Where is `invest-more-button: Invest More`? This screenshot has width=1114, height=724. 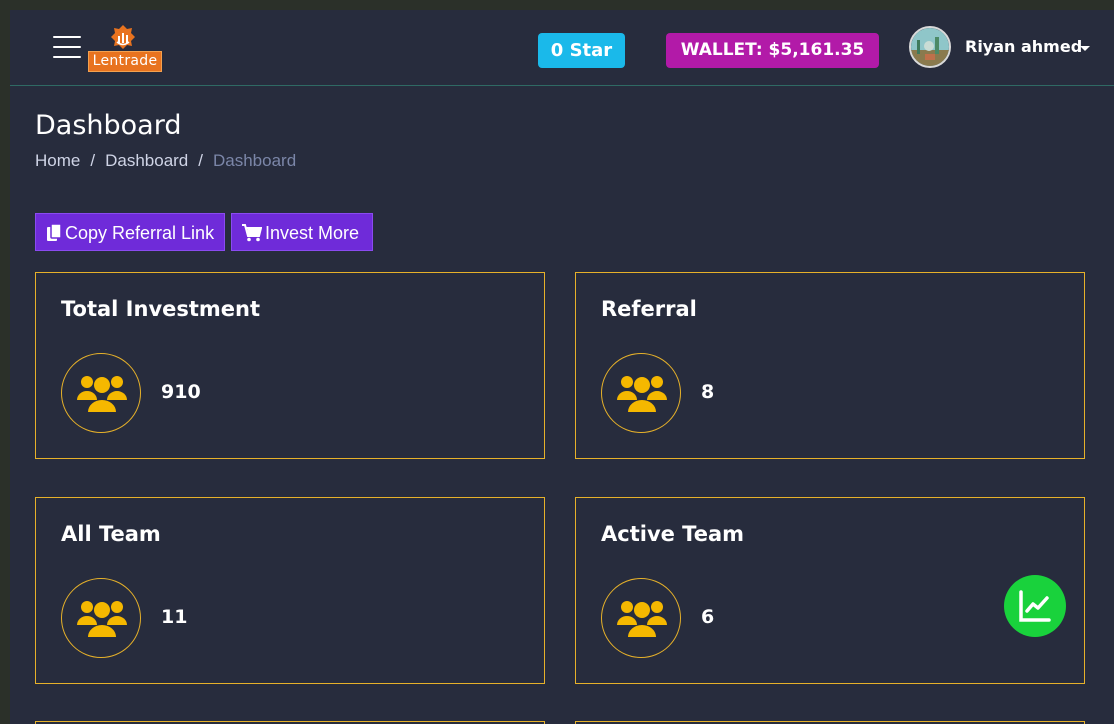
invest-more-button: Invest More is located at coordinates (302, 232).